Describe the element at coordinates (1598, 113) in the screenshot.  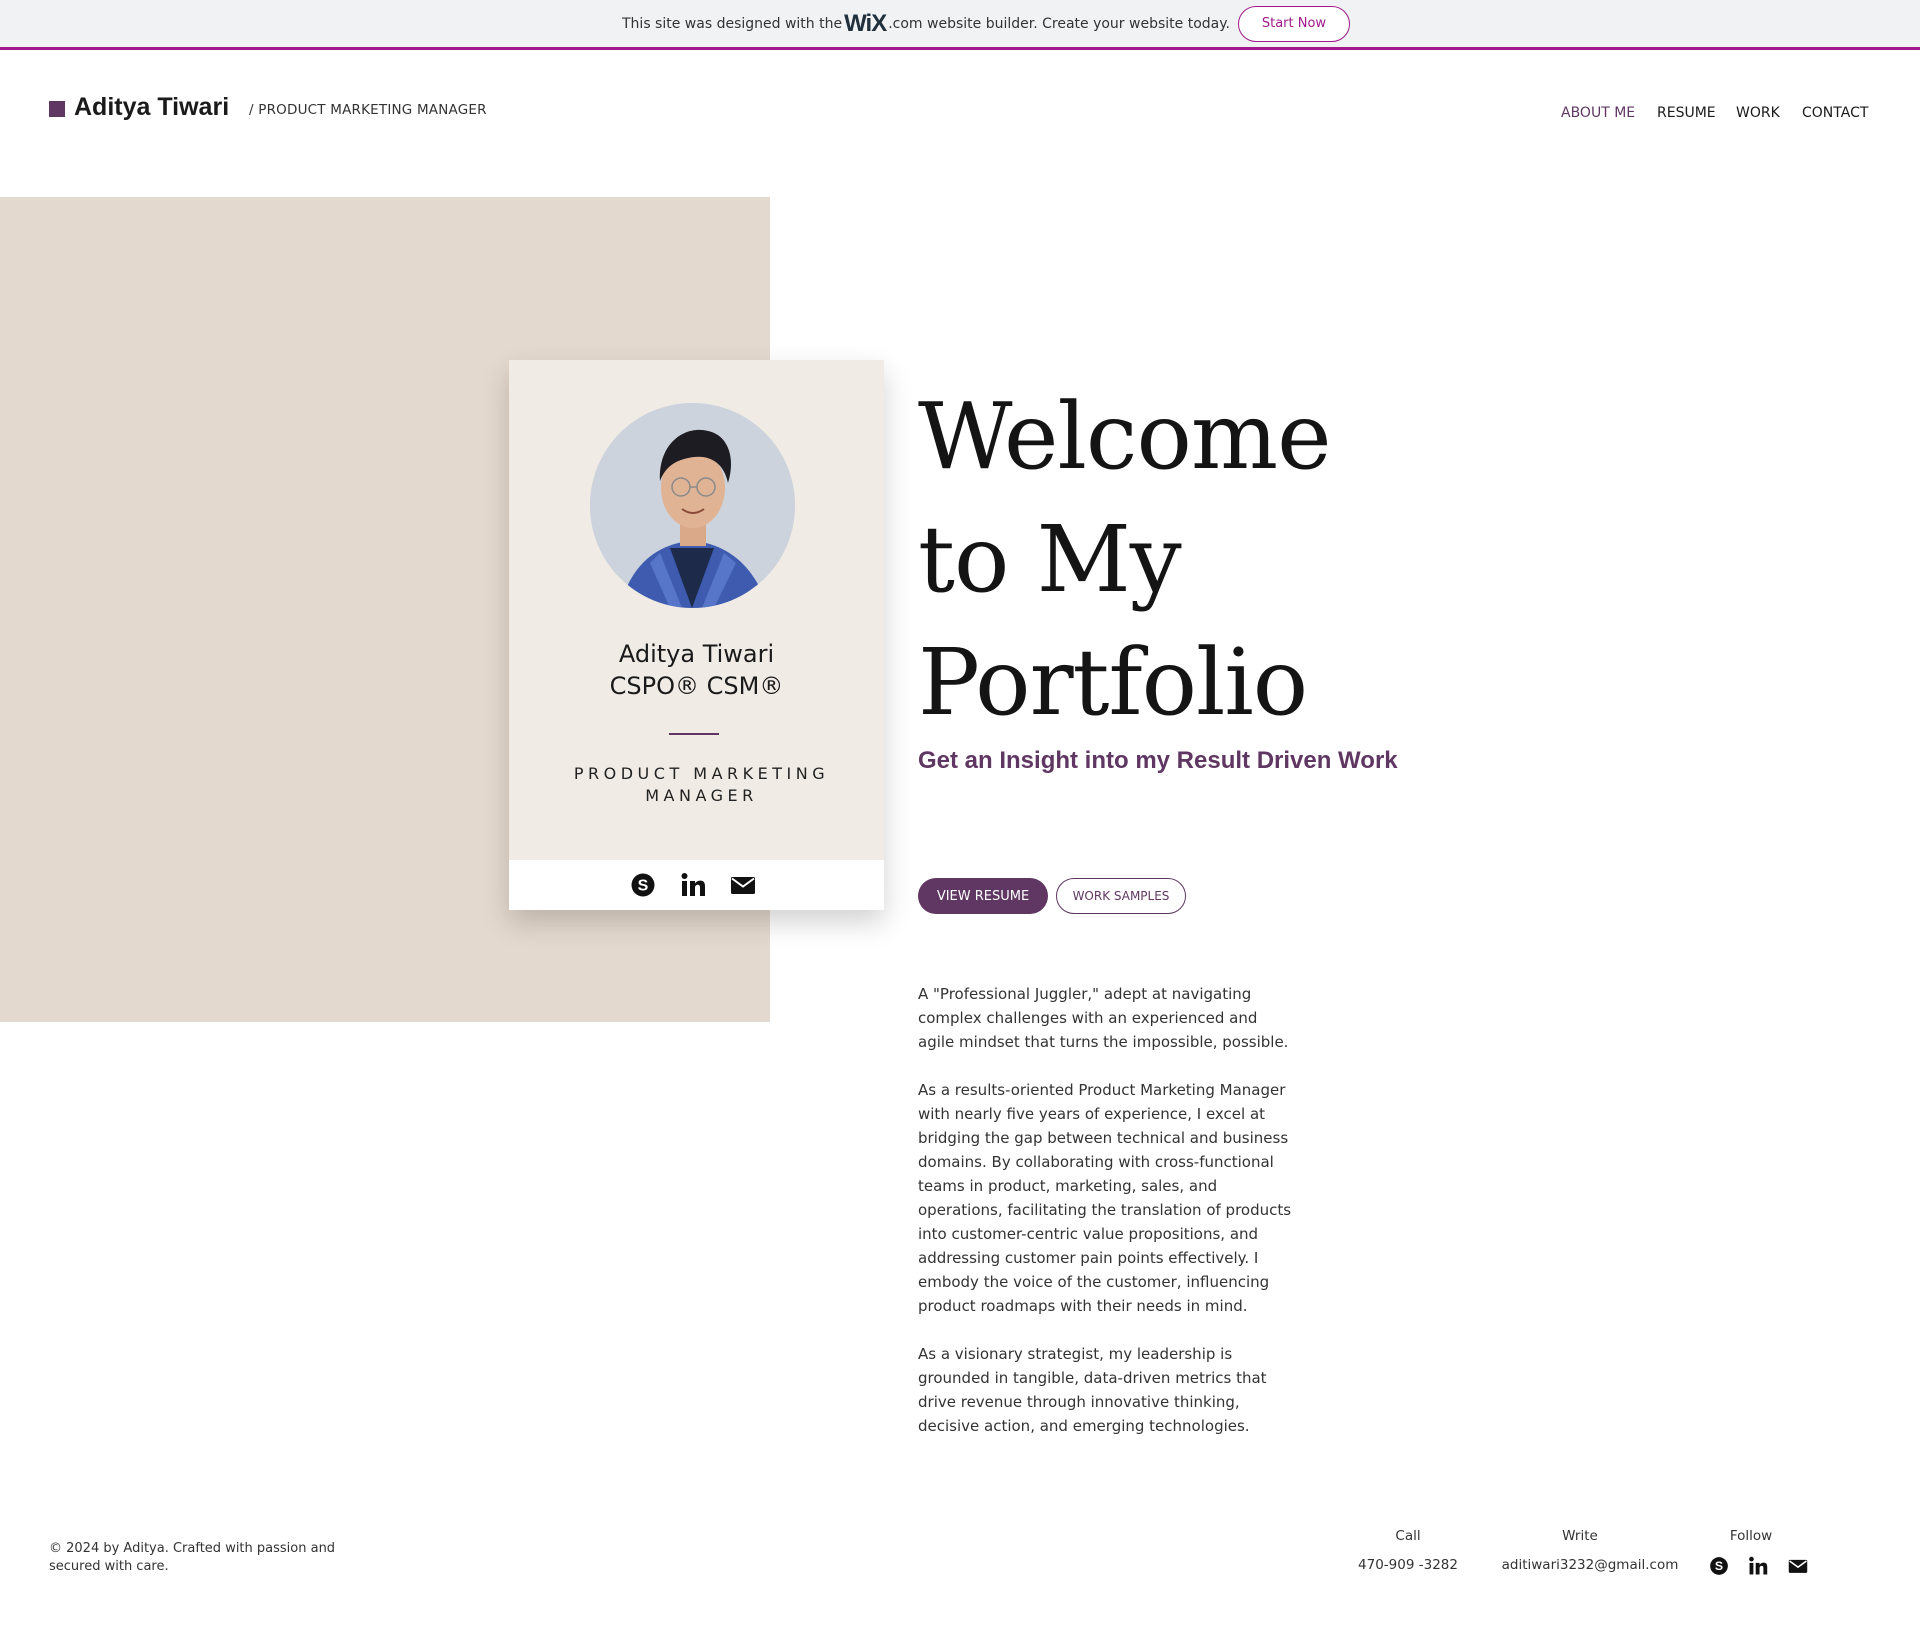
I see `nav-about-me: ABOUT ME` at that location.